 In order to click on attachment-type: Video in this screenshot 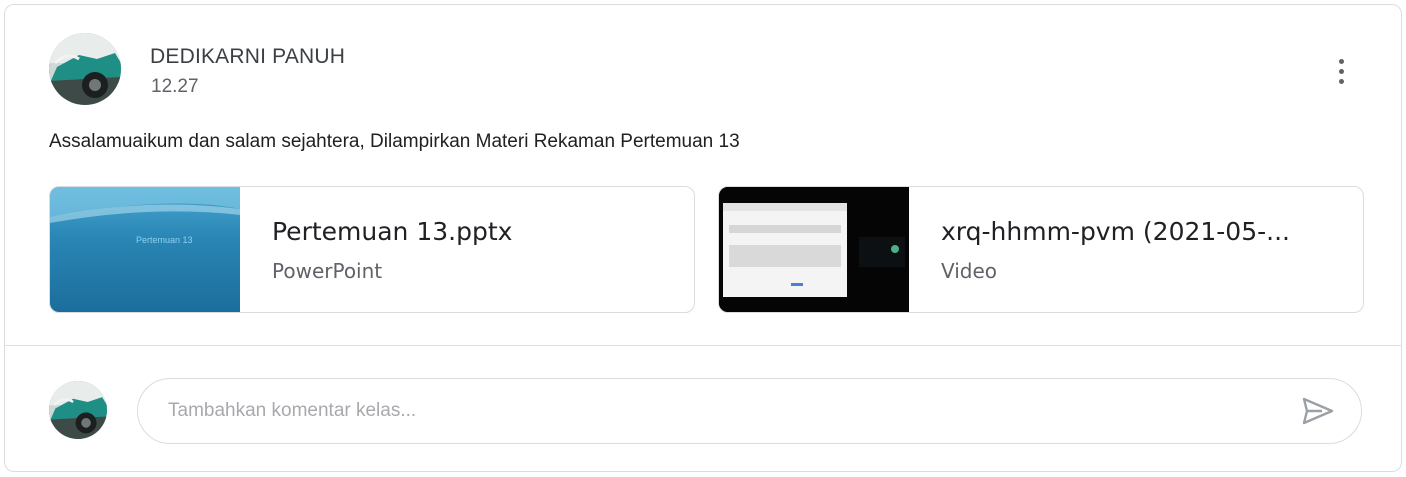, I will do `click(969, 271)`.